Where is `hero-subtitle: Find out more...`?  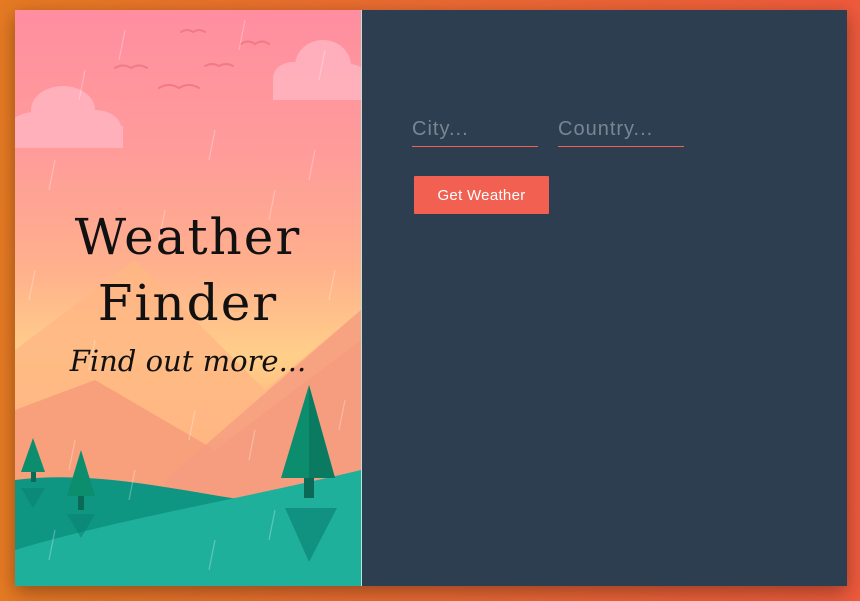 hero-subtitle: Find out more... is located at coordinates (188, 361).